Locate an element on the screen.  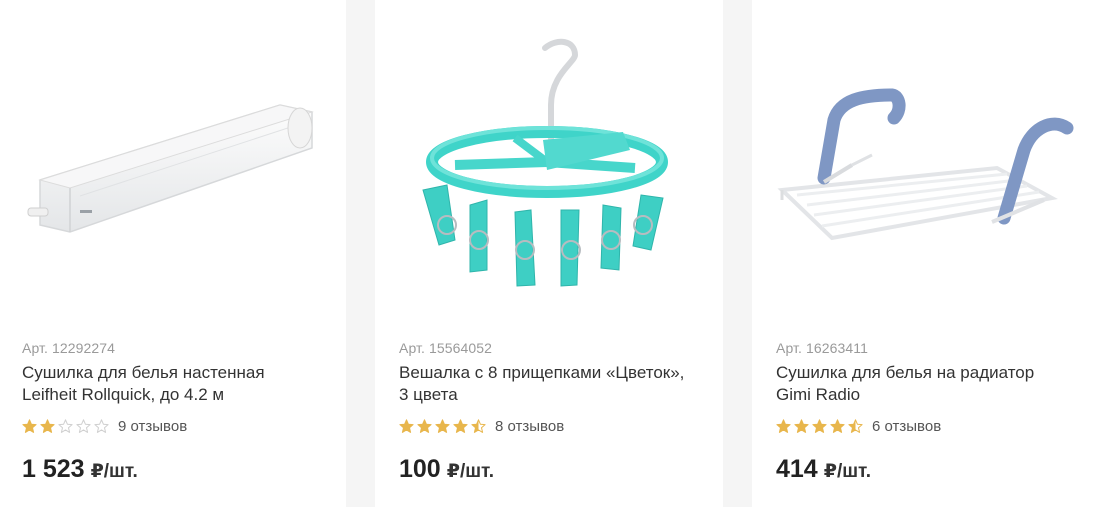
reviews-count-link: 8 отзывов is located at coordinates (529, 426).